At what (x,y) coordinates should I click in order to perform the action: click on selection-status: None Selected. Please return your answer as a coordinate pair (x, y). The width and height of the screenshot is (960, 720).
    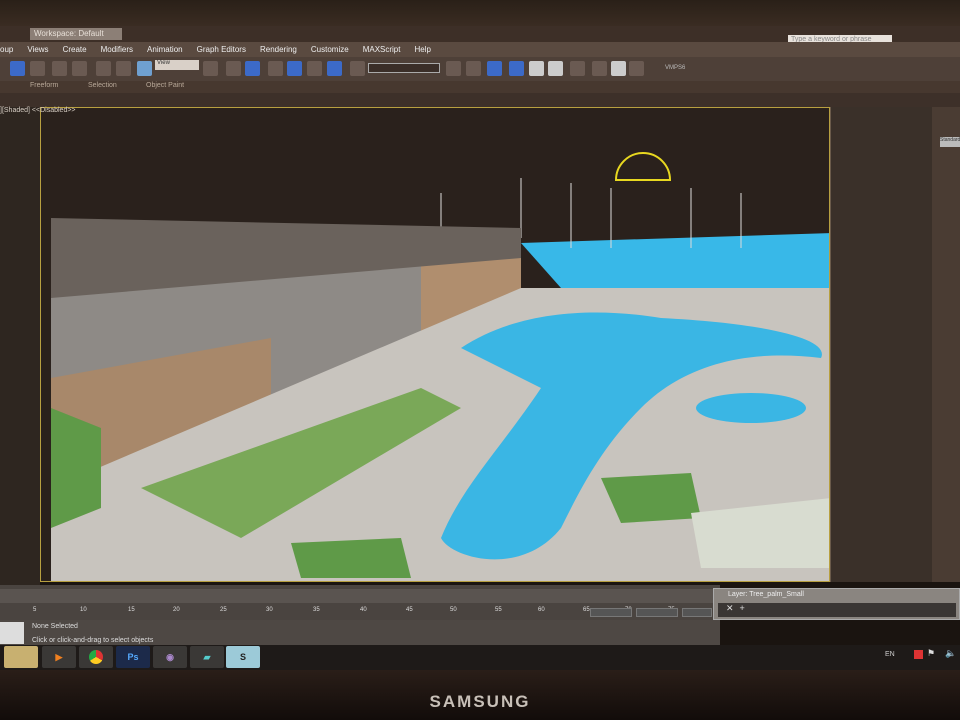
    Looking at the image, I should click on (55, 626).